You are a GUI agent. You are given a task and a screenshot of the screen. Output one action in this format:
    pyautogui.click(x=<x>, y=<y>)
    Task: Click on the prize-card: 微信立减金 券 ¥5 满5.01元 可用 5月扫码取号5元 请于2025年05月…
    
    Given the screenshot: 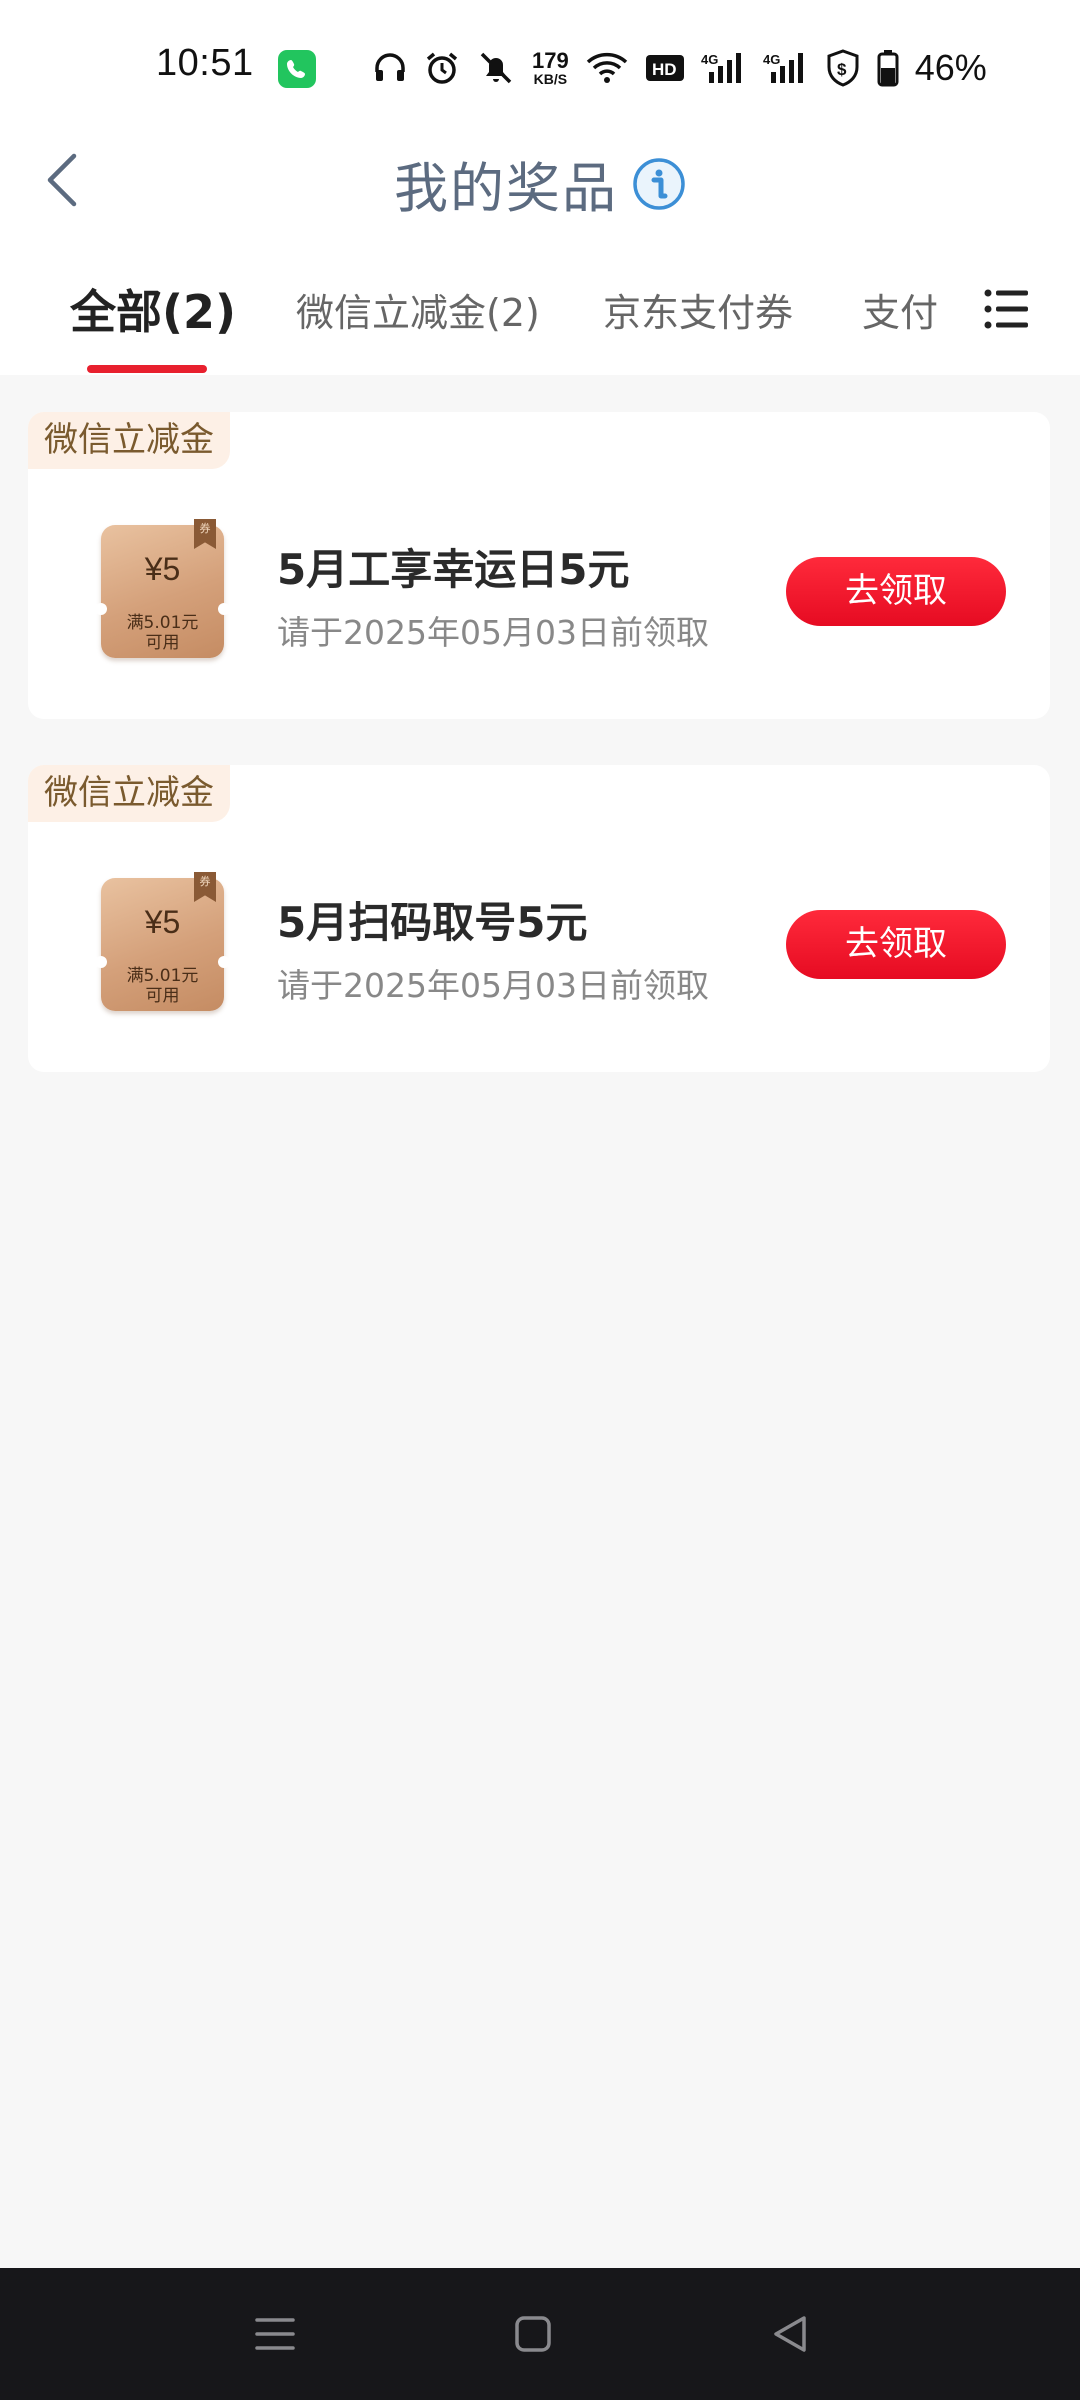 What is the action you would take?
    pyautogui.click(x=539, y=918)
    